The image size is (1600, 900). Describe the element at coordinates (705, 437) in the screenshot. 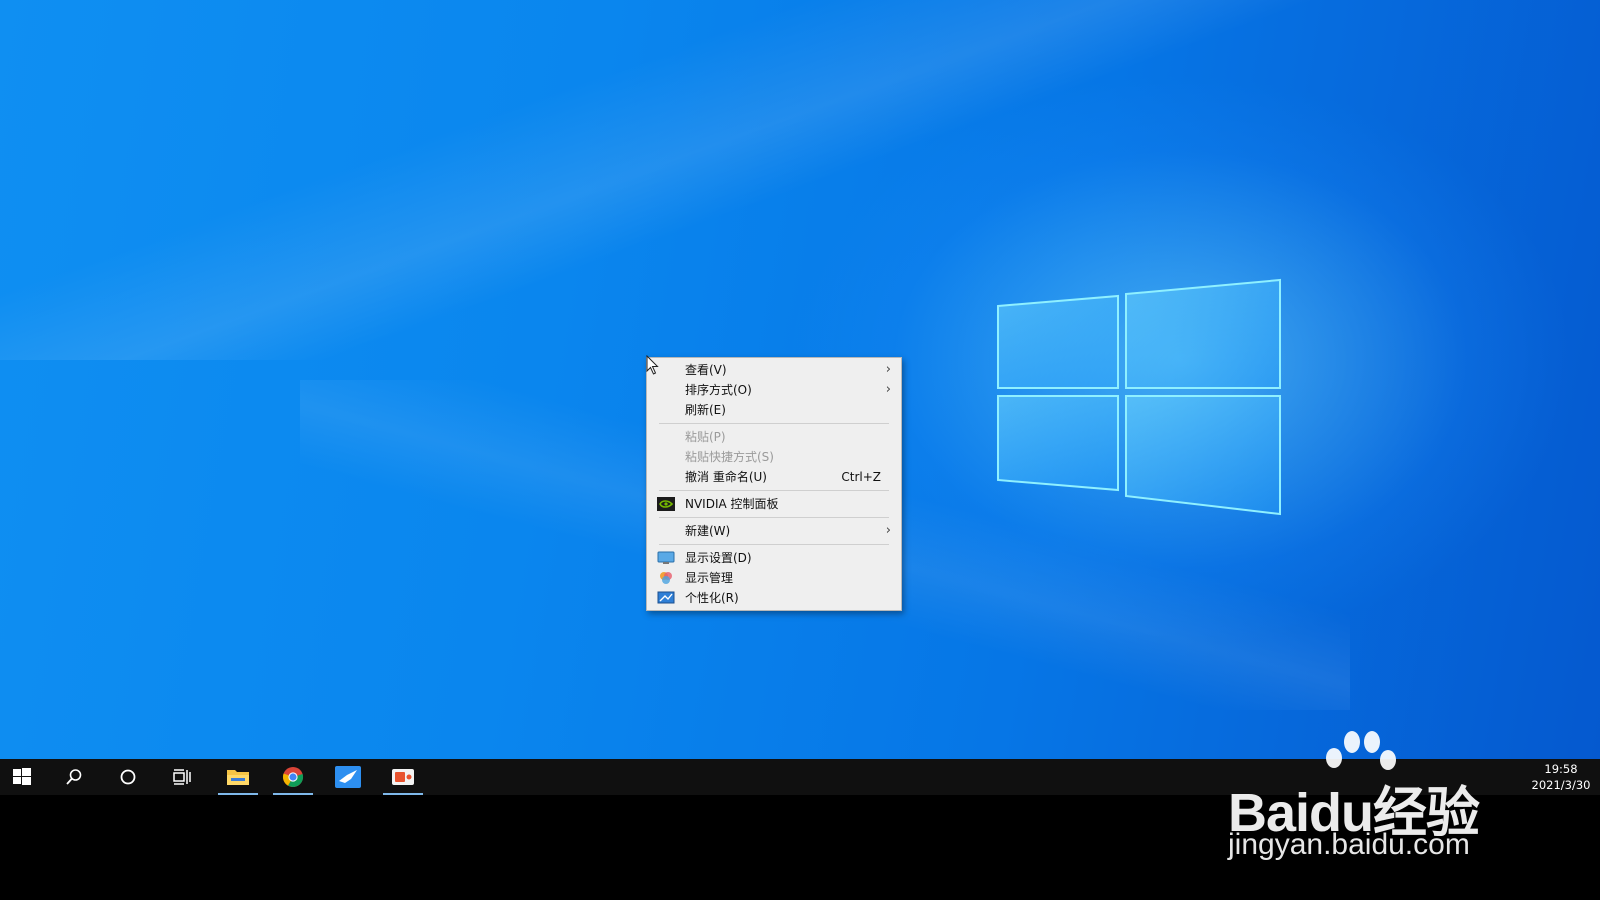

I see `menu-item-label: 粘贴(P)` at that location.